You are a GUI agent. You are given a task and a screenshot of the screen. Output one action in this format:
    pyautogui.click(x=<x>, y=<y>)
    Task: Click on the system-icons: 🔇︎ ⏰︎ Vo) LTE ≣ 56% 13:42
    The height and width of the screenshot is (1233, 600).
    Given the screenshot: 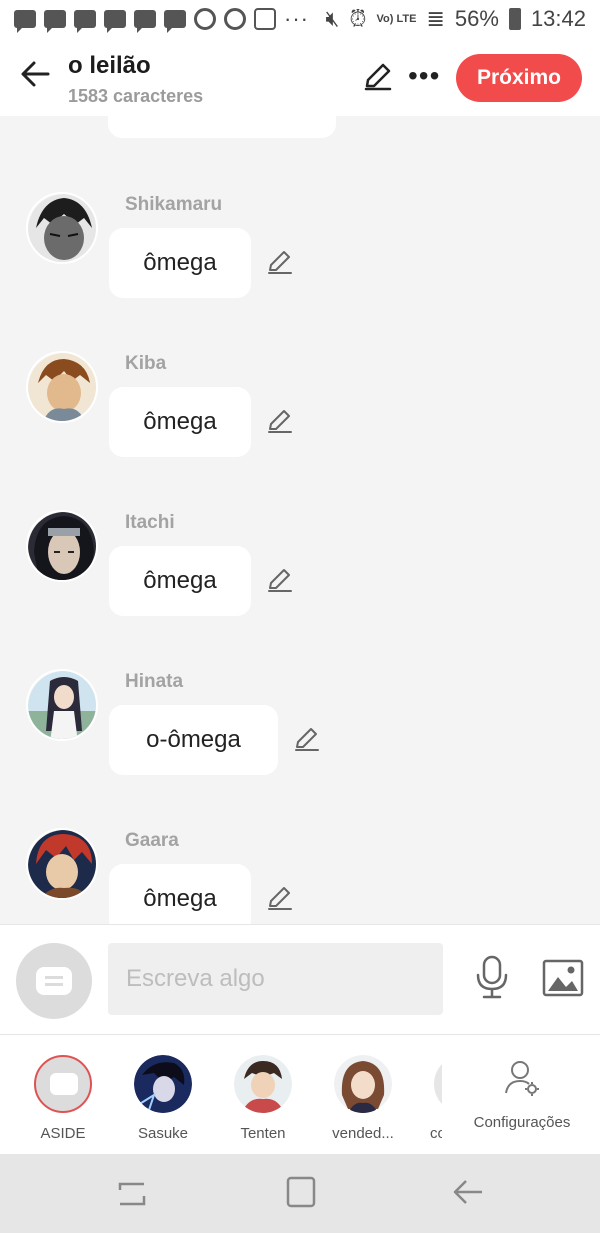 What is the action you would take?
    pyautogui.click(x=455, y=19)
    